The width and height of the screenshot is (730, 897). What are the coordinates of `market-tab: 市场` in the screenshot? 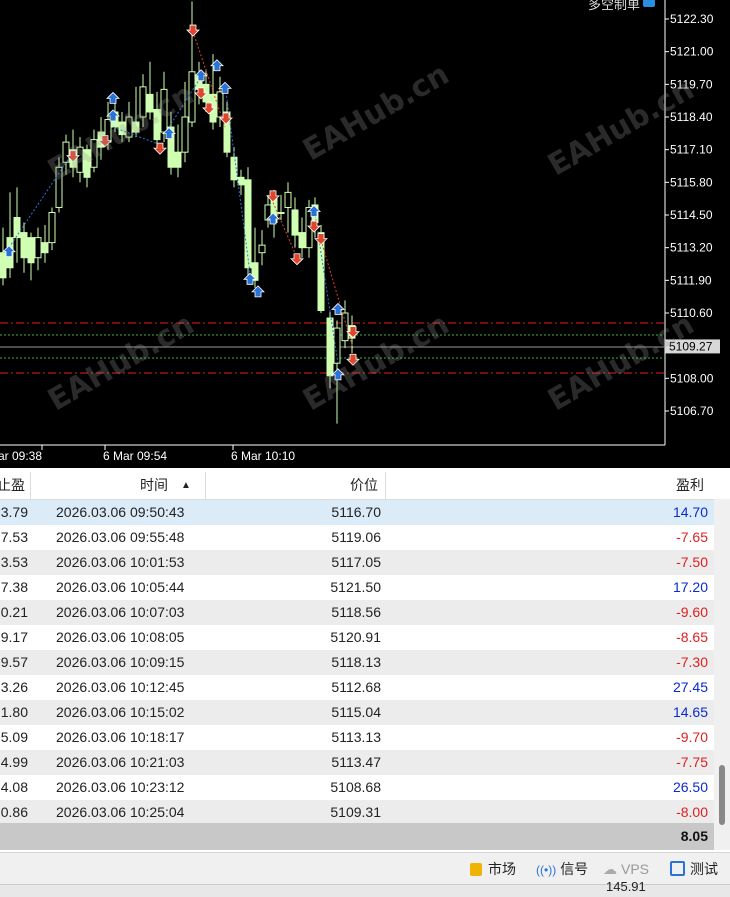 It's located at (493, 869).